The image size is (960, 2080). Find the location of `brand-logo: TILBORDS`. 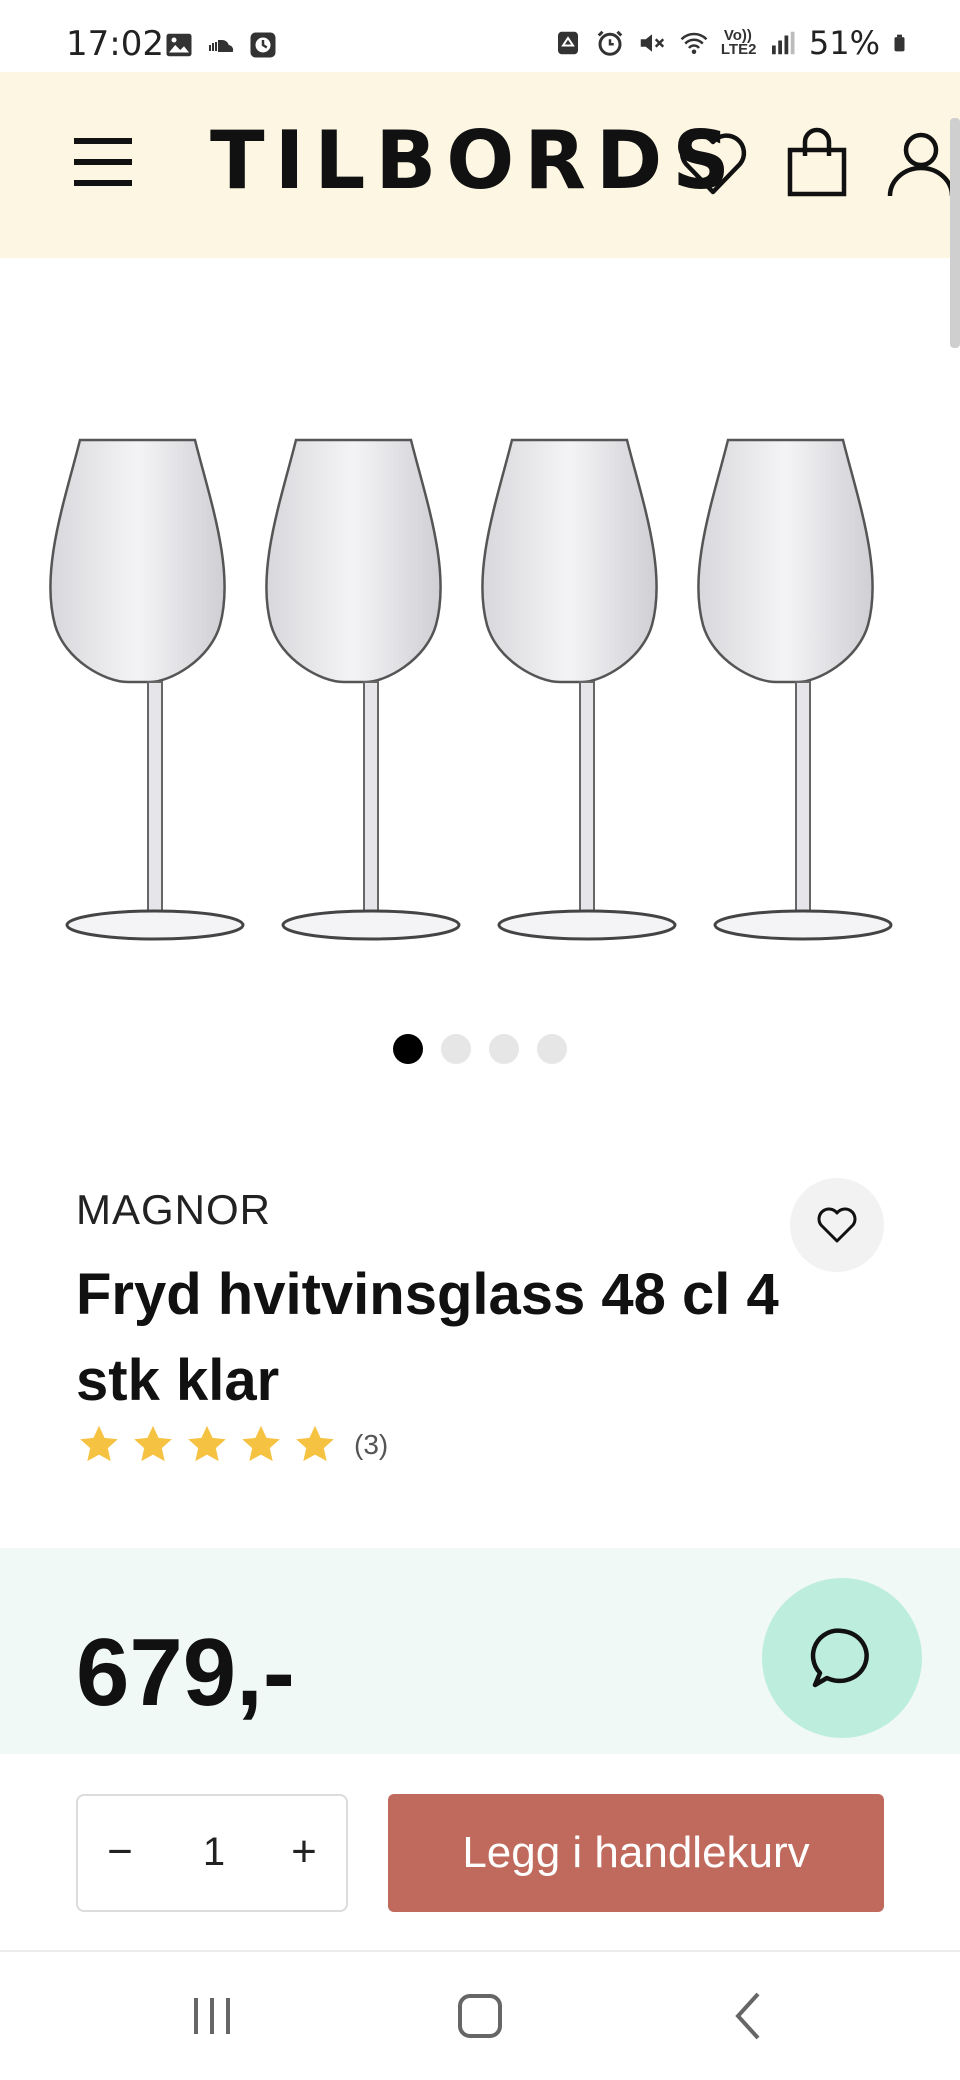

brand-logo: TILBORDS is located at coordinates (475, 160).